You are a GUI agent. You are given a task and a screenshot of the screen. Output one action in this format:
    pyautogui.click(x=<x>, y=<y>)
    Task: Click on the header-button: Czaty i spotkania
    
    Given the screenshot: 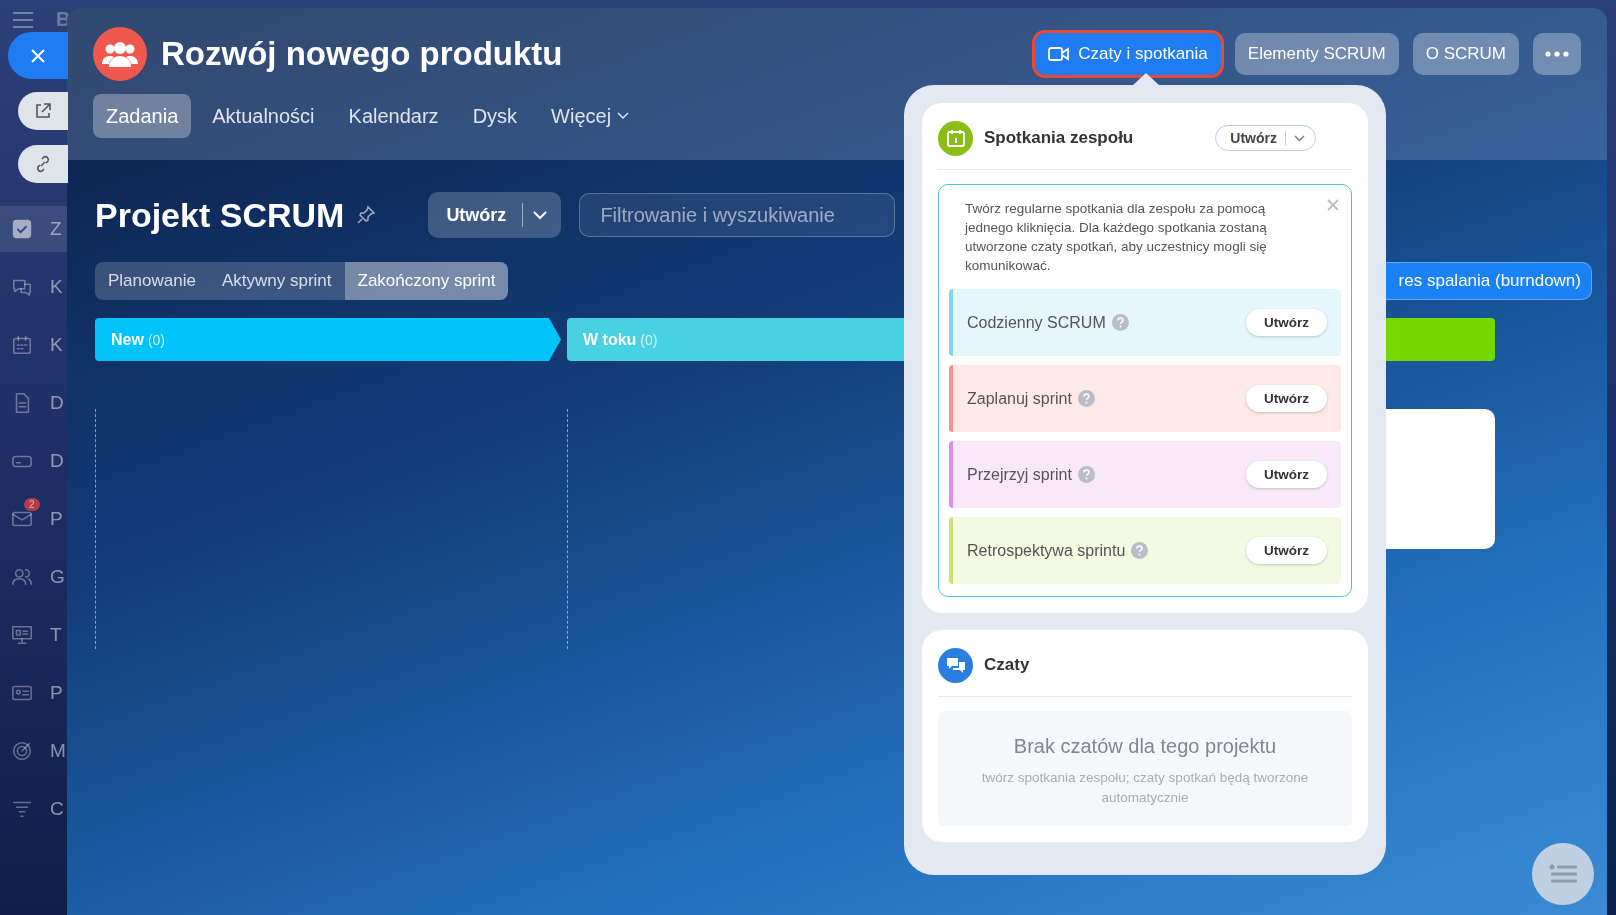 What is the action you would take?
    pyautogui.click(x=1128, y=54)
    